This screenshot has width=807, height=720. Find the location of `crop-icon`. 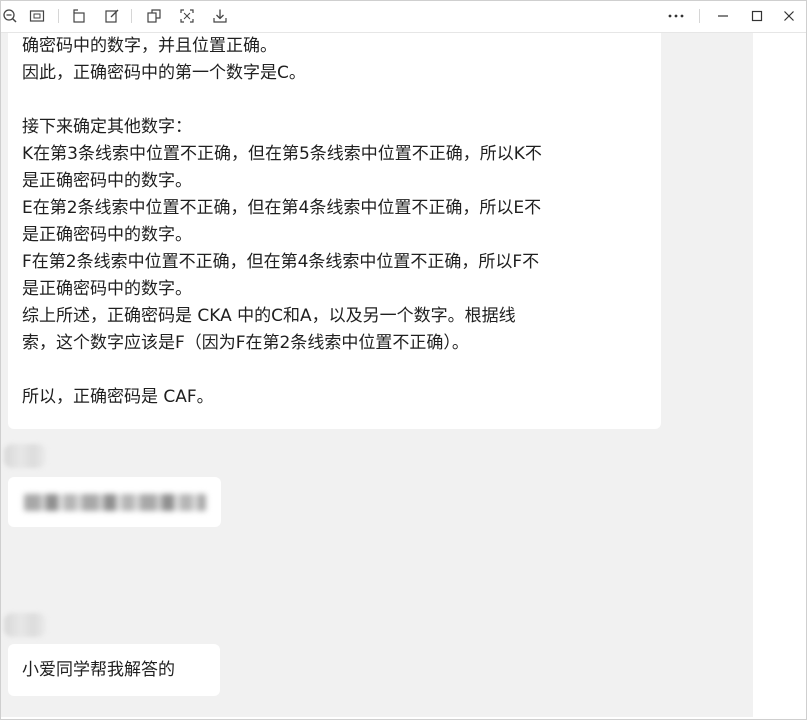

crop-icon is located at coordinates (187, 16).